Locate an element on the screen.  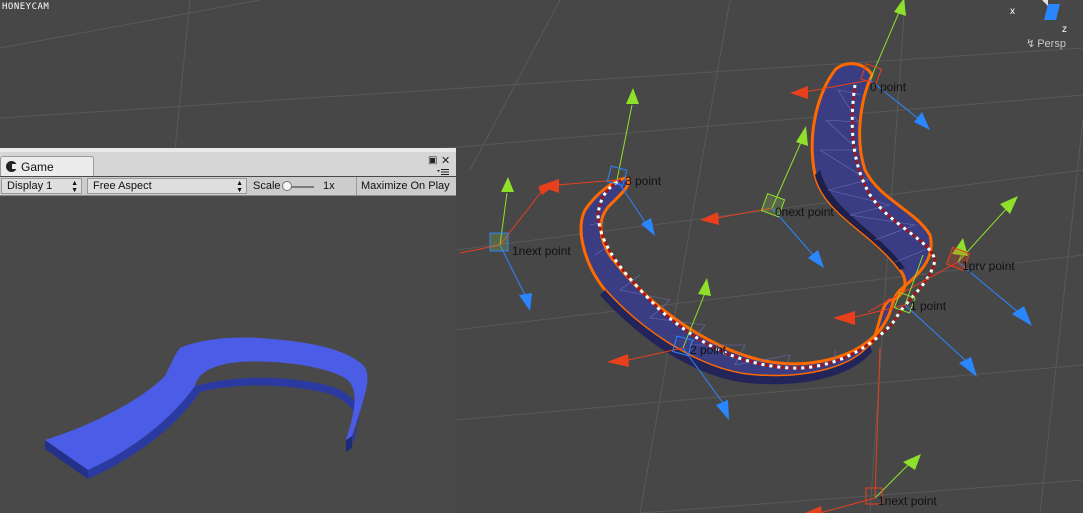
scale-label: Scale is located at coordinates (267, 186).